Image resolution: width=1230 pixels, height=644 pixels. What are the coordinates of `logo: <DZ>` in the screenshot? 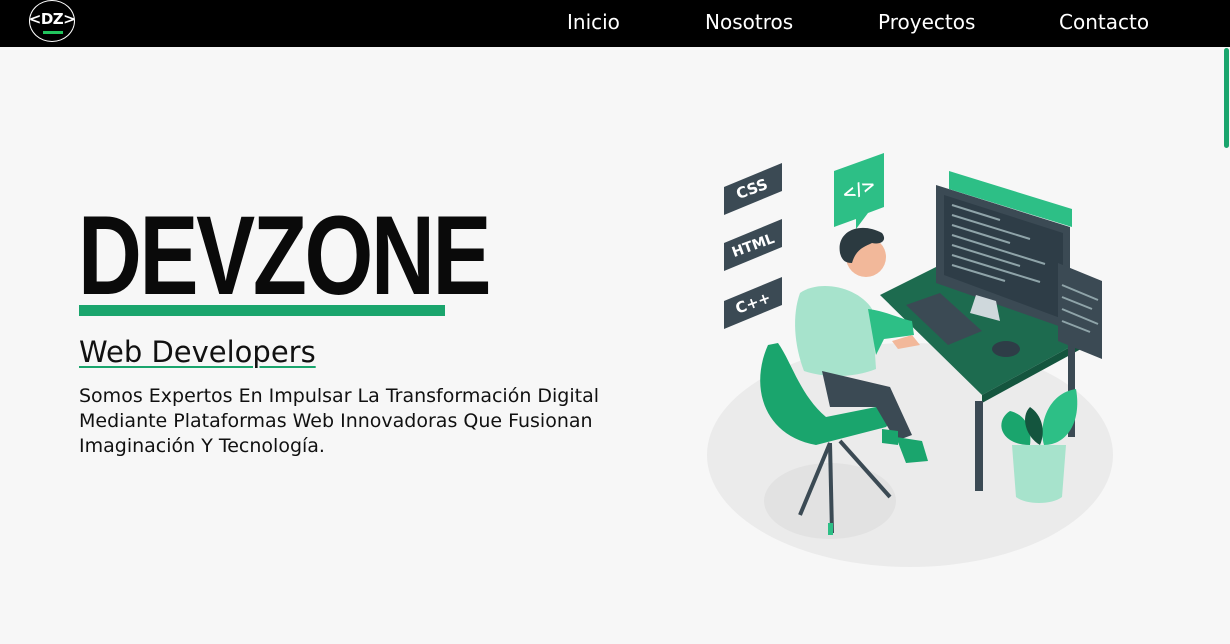 It's located at (52, 21).